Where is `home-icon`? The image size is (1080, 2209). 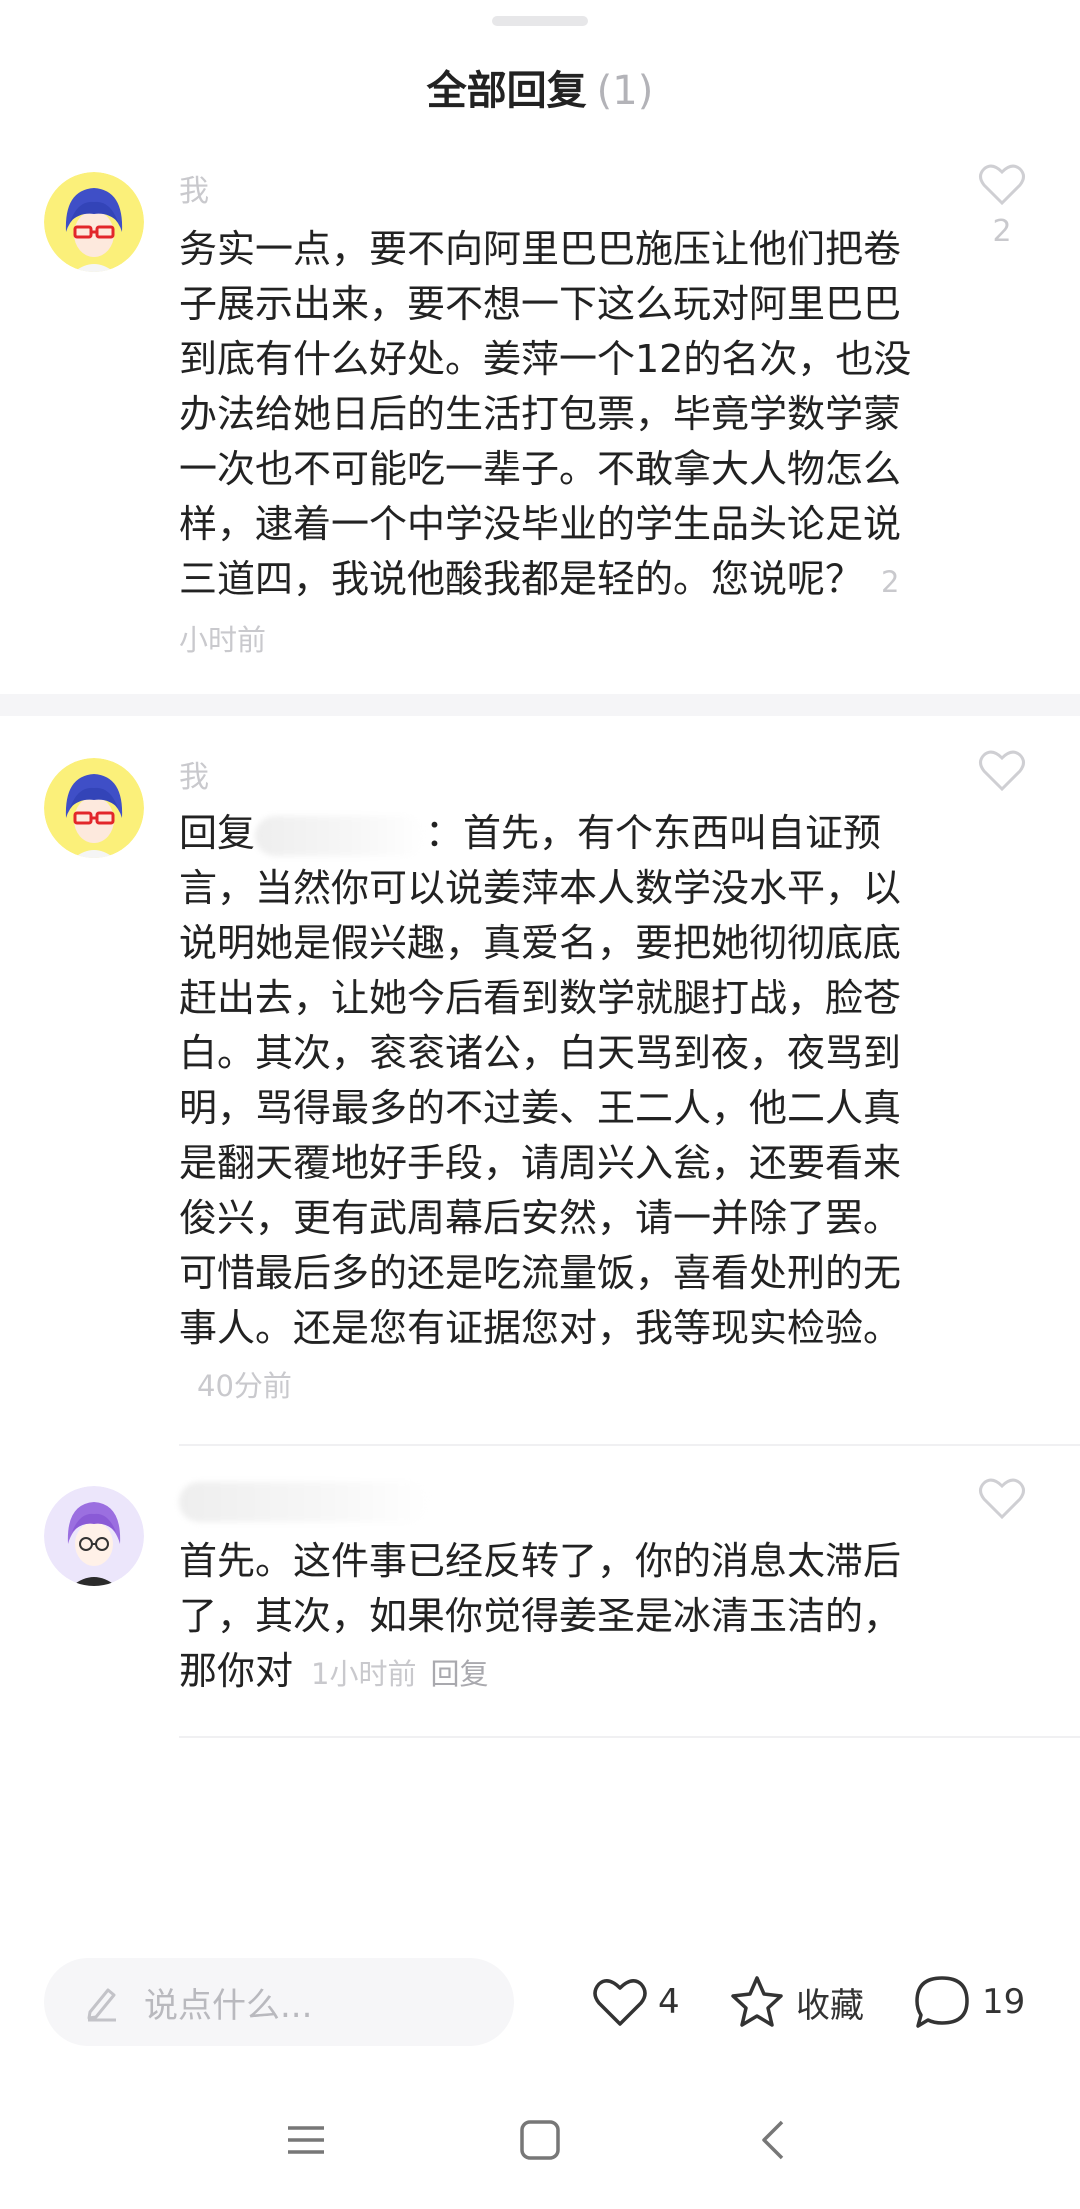
home-icon is located at coordinates (540, 2140).